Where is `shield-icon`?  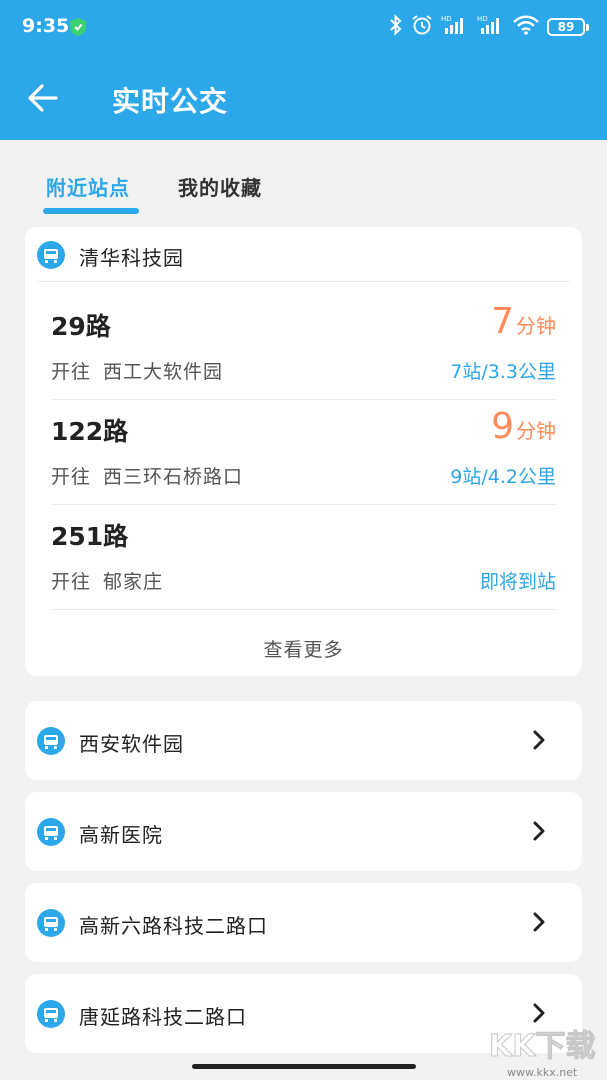 shield-icon is located at coordinates (78, 27).